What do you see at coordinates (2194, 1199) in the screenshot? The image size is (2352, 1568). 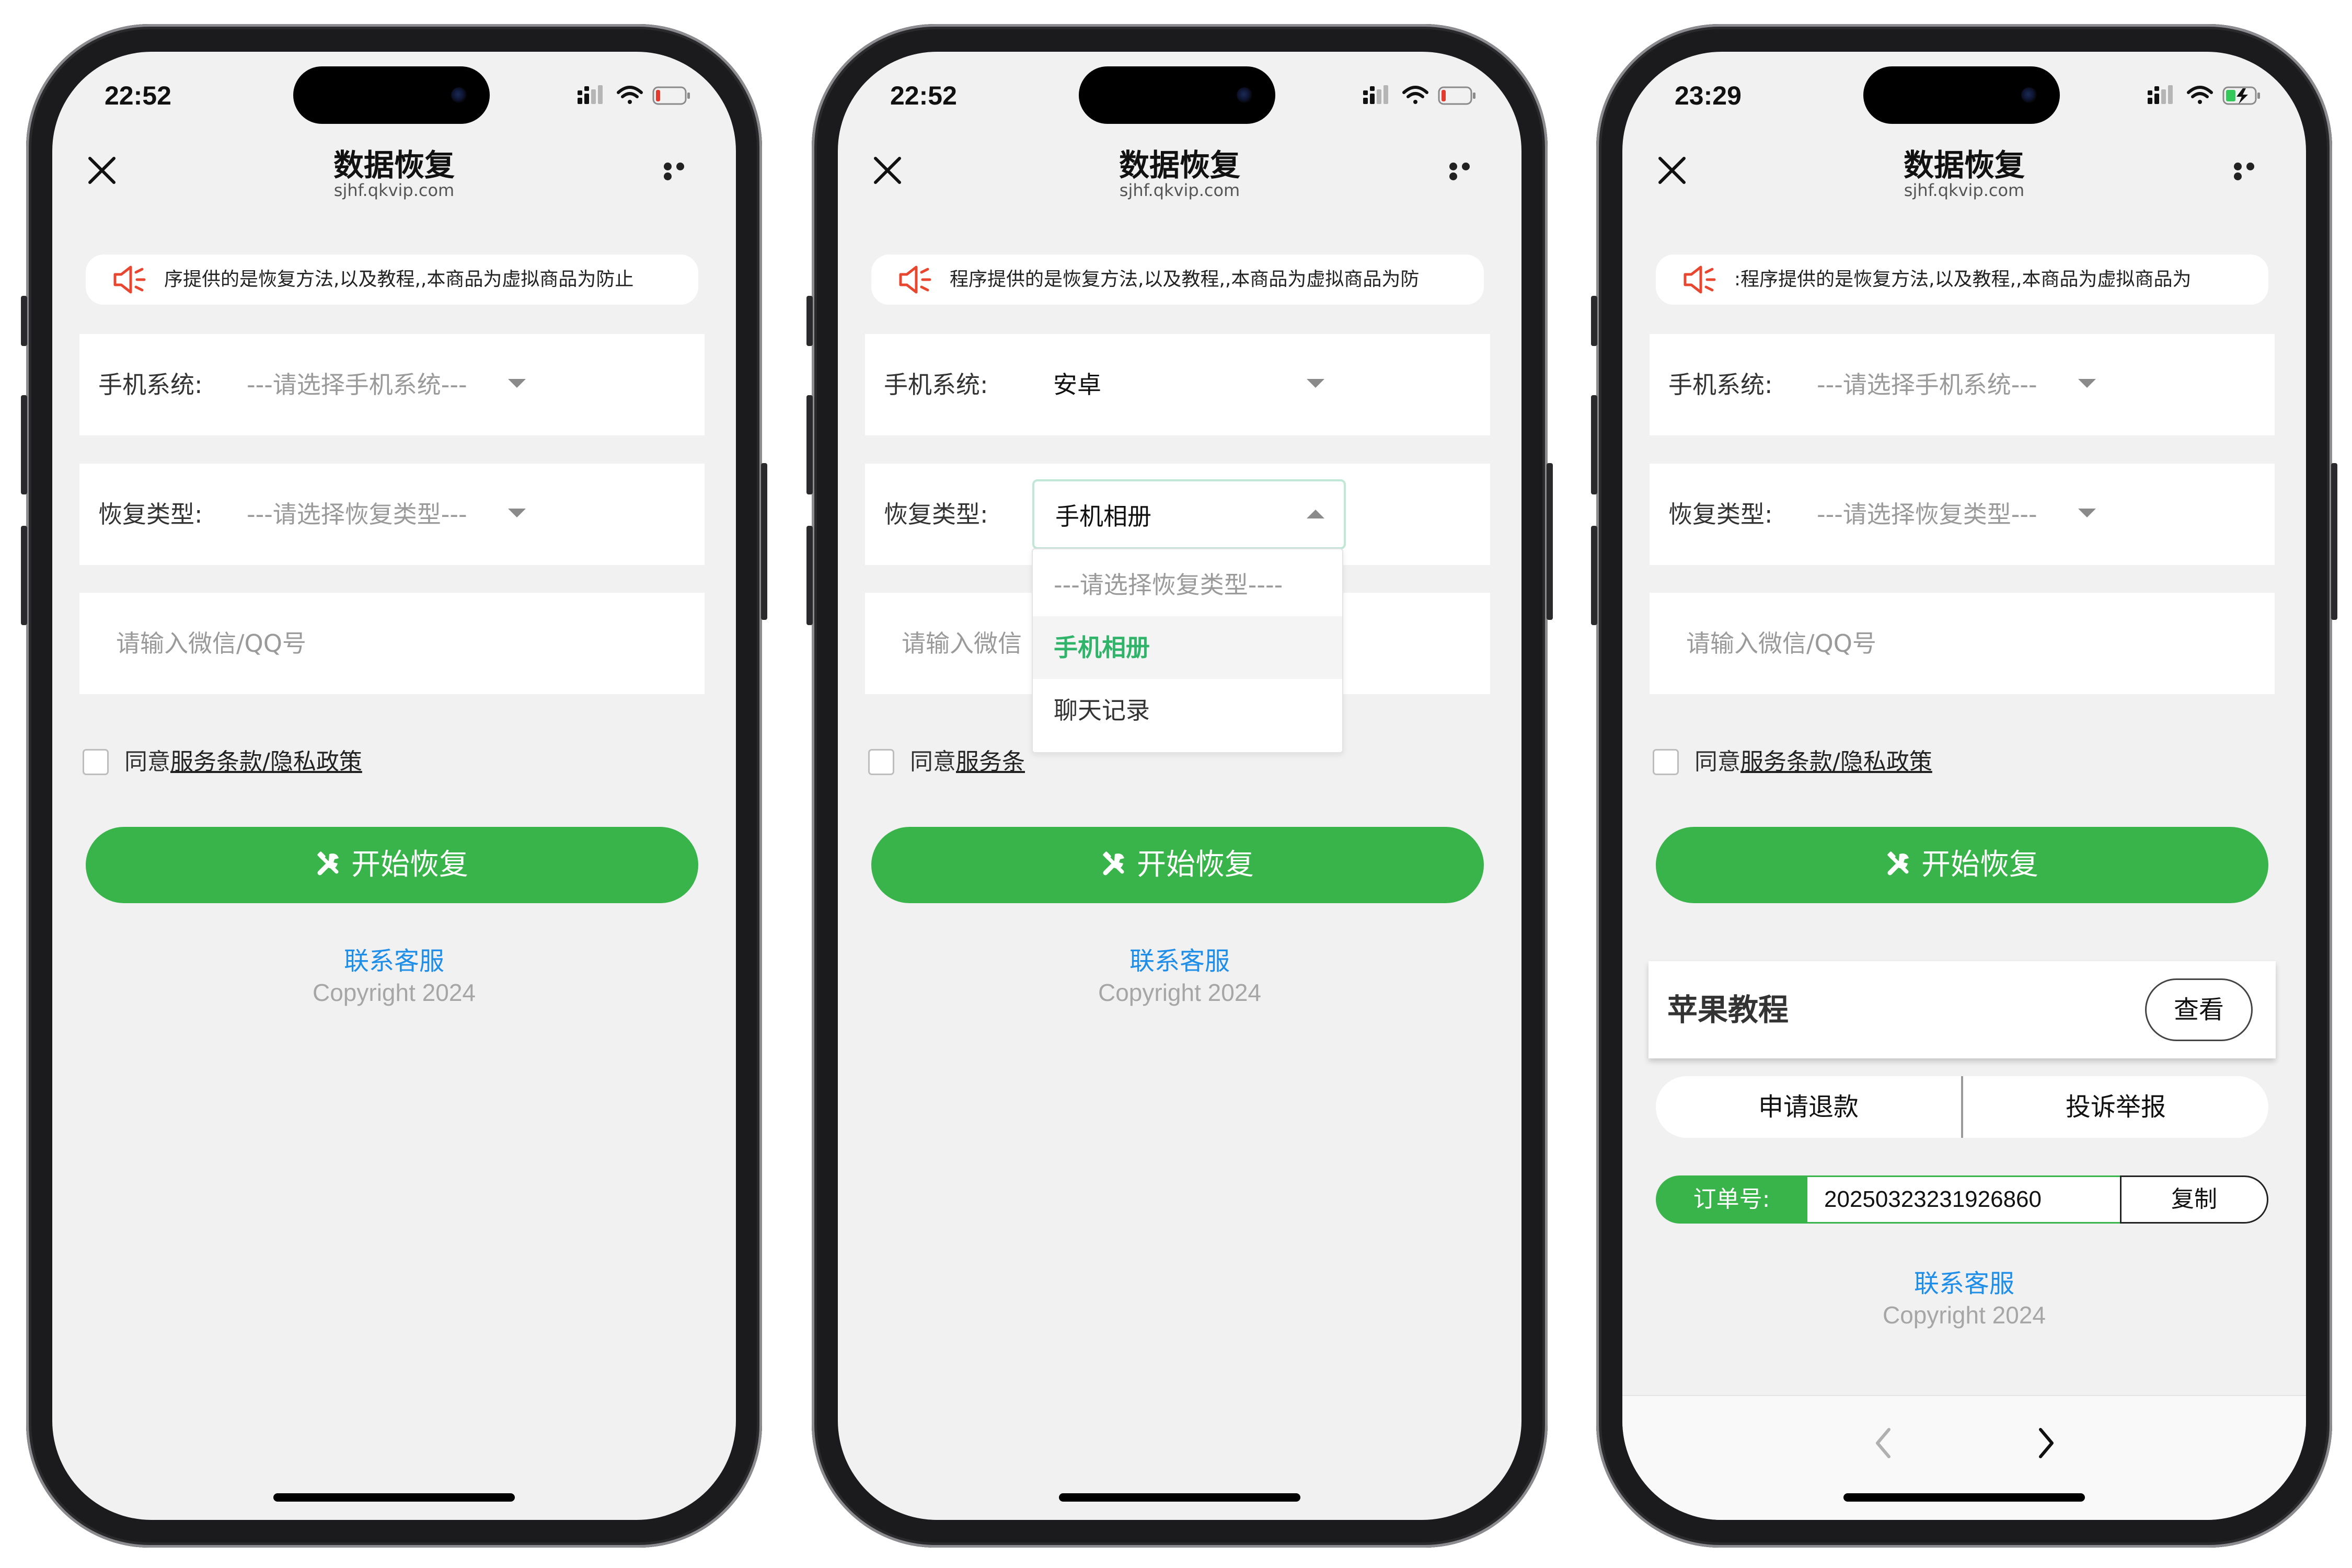 I see `copy-button: 复制` at bounding box center [2194, 1199].